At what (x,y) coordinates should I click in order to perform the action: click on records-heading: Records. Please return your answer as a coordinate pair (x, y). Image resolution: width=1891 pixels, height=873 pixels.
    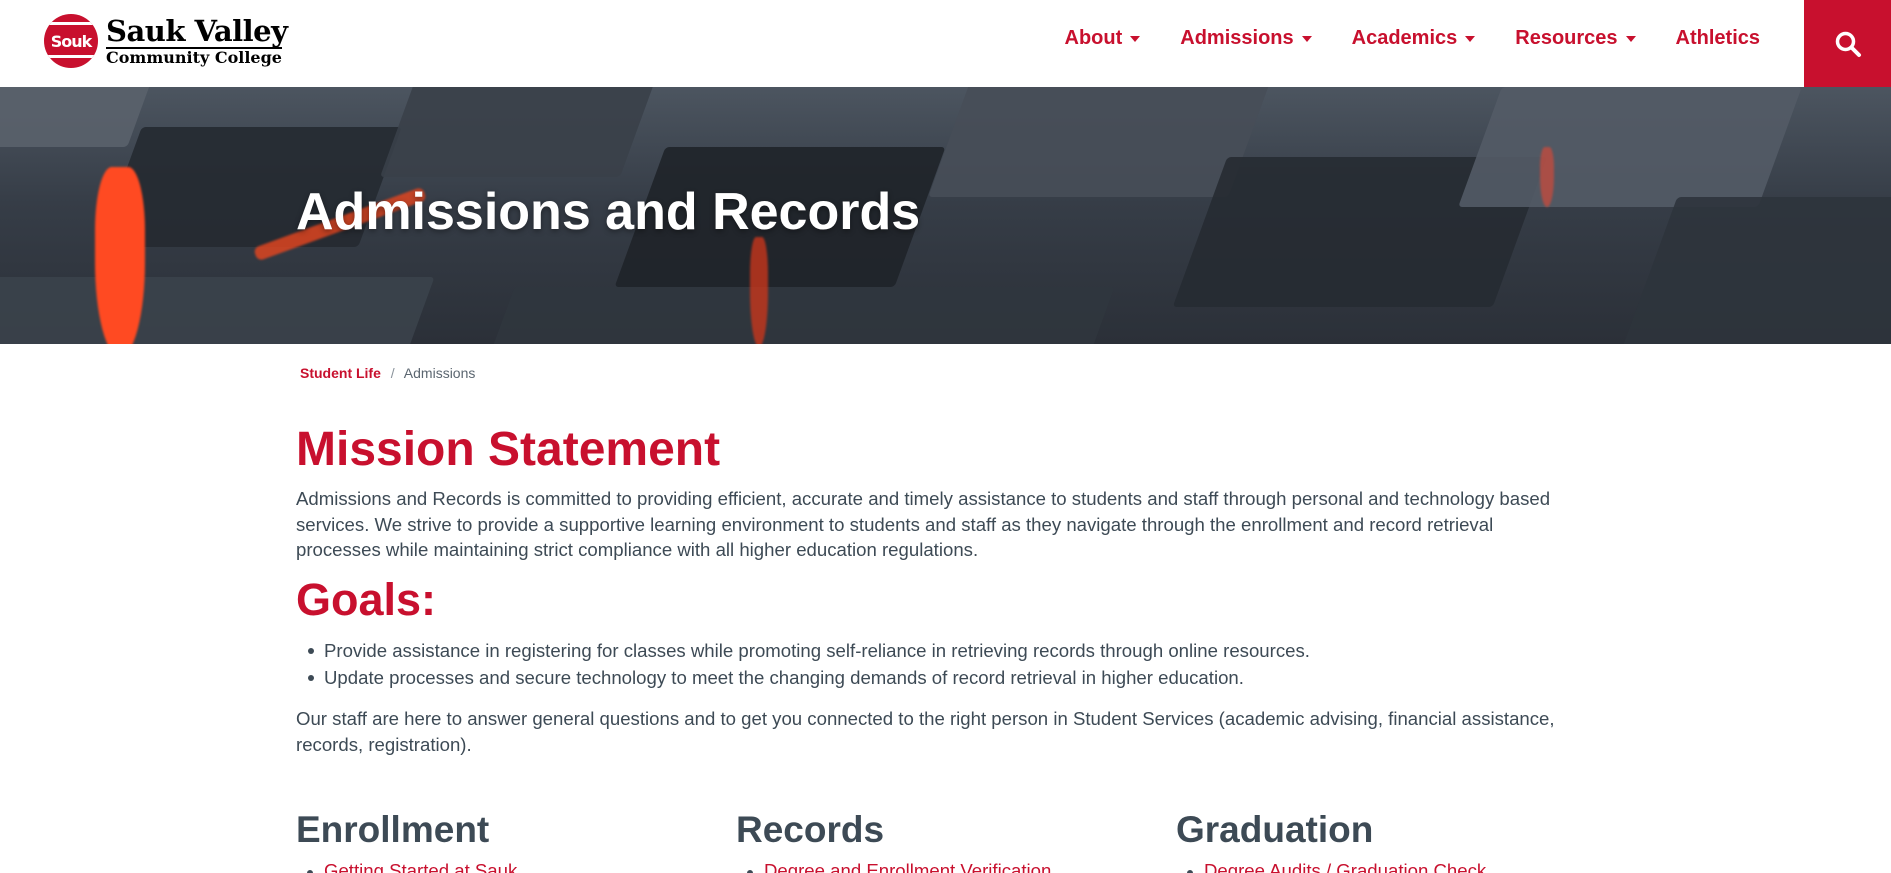
    Looking at the image, I should click on (810, 829).